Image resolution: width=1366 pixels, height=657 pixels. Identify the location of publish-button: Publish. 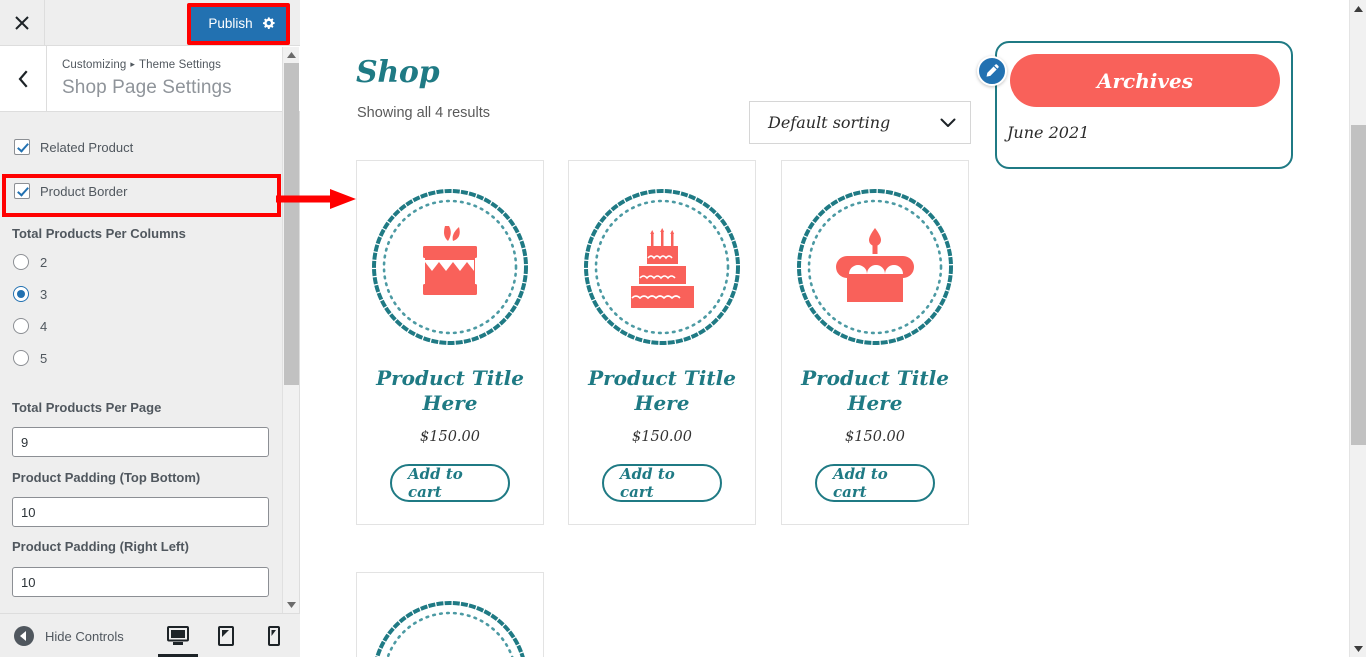
(240, 23).